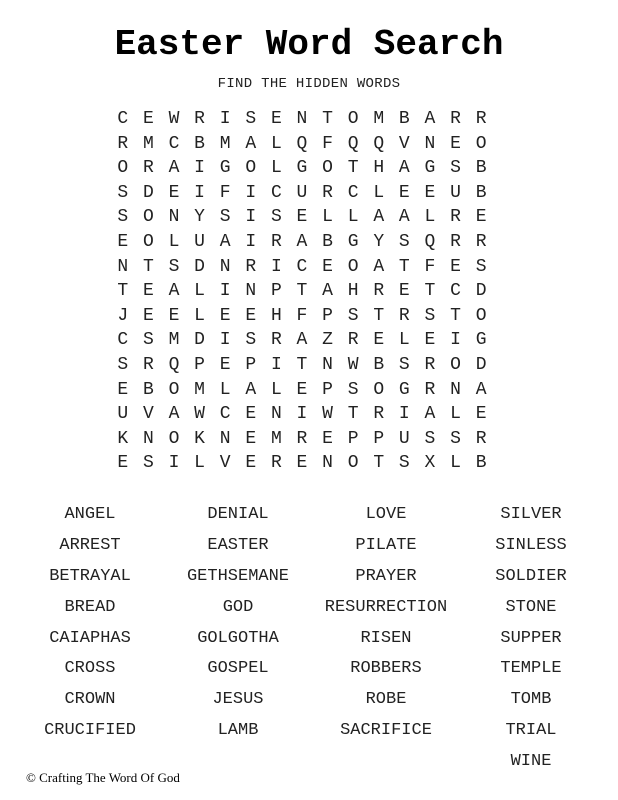 This screenshot has width=618, height=800. I want to click on search-word: RISEN, so click(386, 638).